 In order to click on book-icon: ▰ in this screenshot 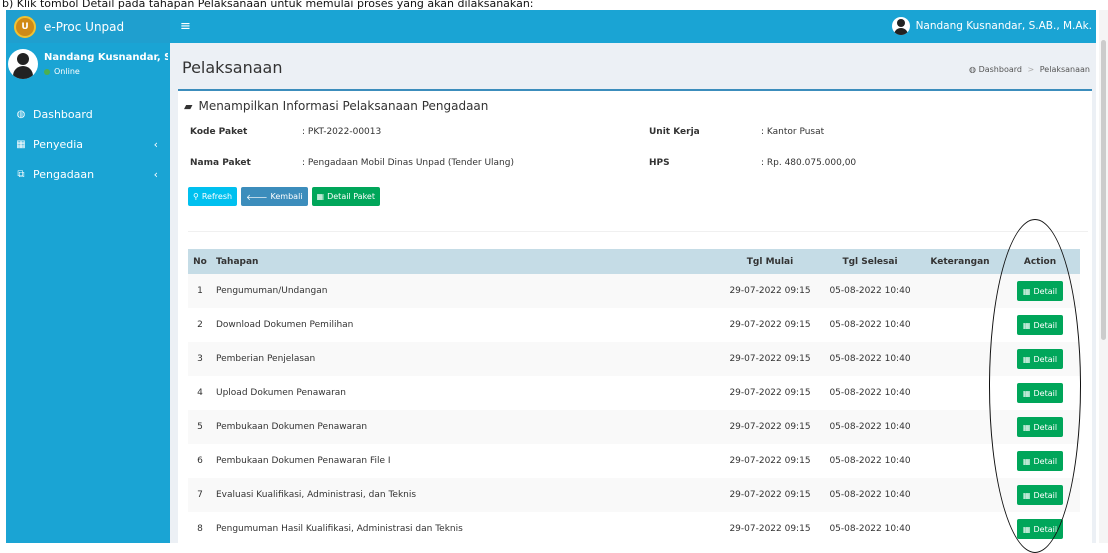, I will do `click(188, 106)`.